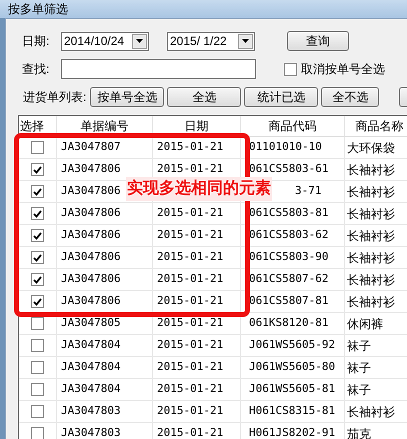 The width and height of the screenshot is (407, 439). What do you see at coordinates (127, 97) in the screenshot?
I see `toolbar-button: 按单号全选` at bounding box center [127, 97].